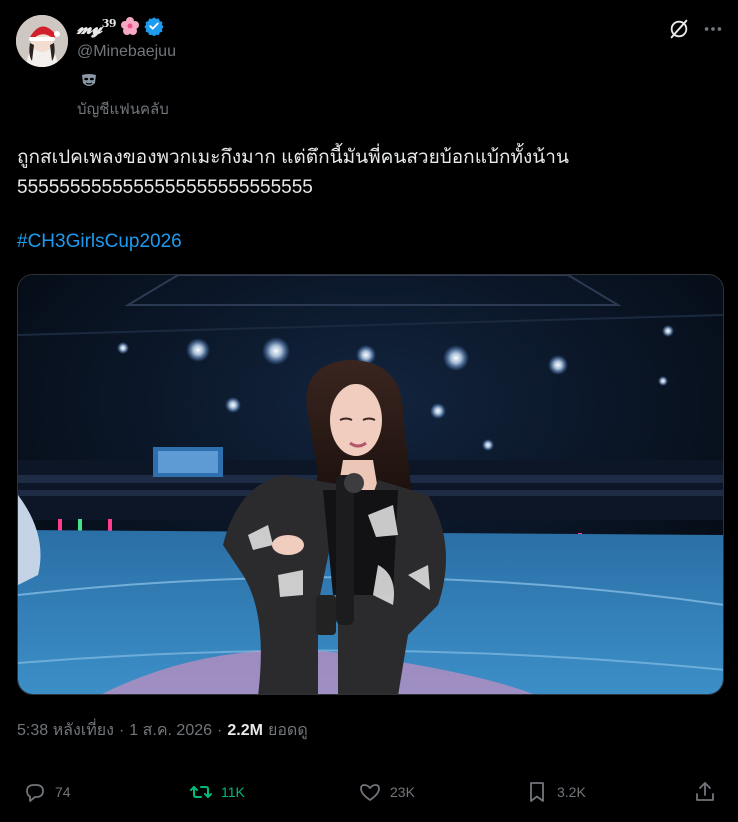 This screenshot has height=822, width=738. What do you see at coordinates (713, 29) in the screenshot?
I see `more-options-icon` at bounding box center [713, 29].